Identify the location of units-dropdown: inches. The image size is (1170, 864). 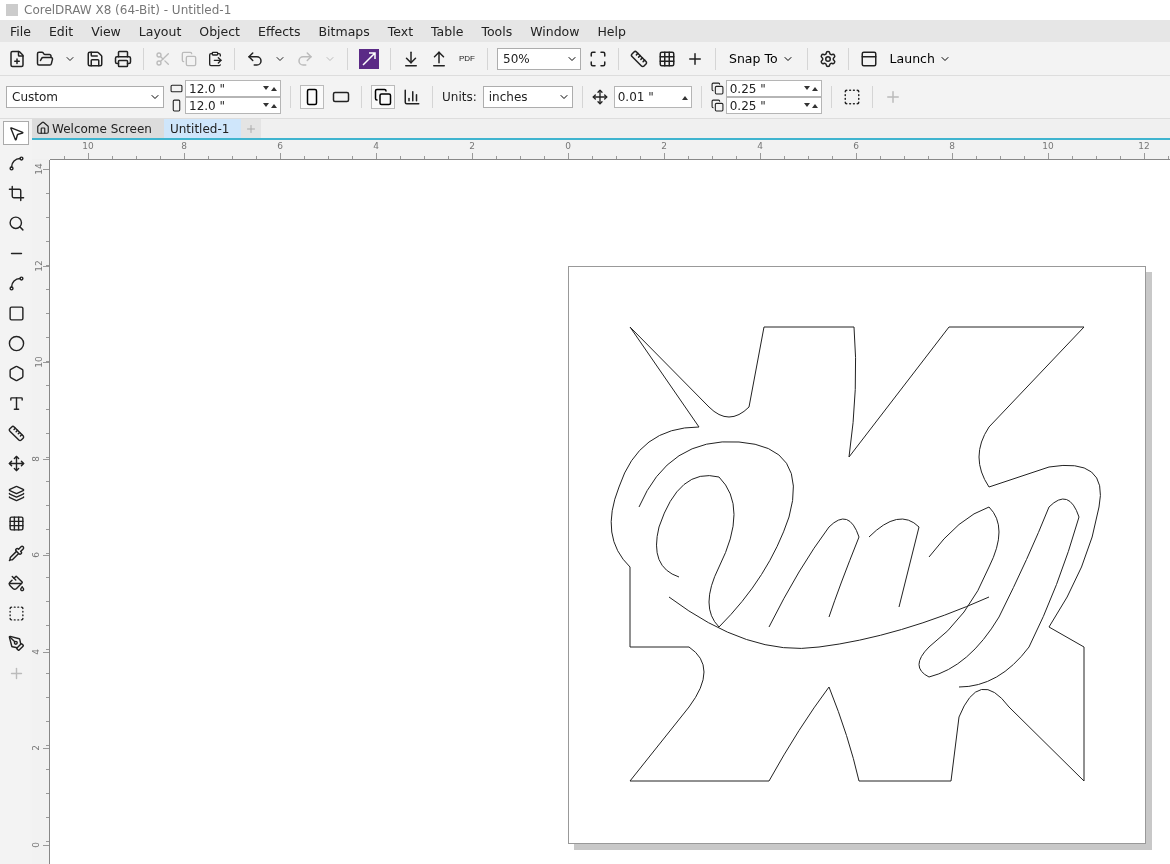
(527, 97).